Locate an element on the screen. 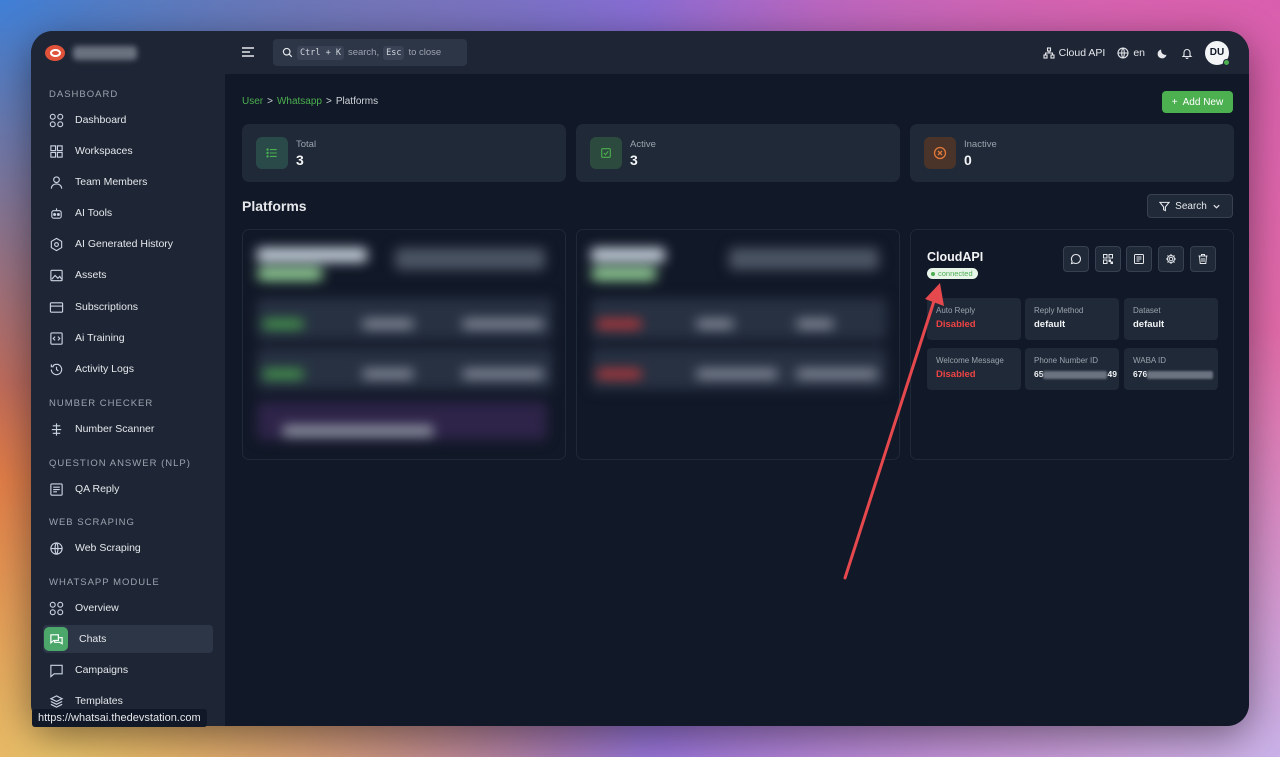 This screenshot has height=757, width=1280. sidebar-item-label: Team Members is located at coordinates (111, 182).